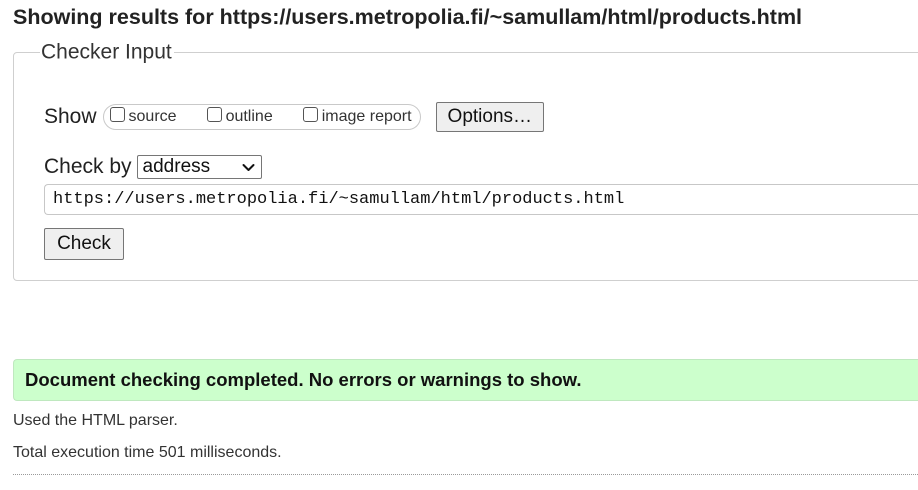  Describe the element at coordinates (465, 474) in the screenshot. I see `divider` at that location.